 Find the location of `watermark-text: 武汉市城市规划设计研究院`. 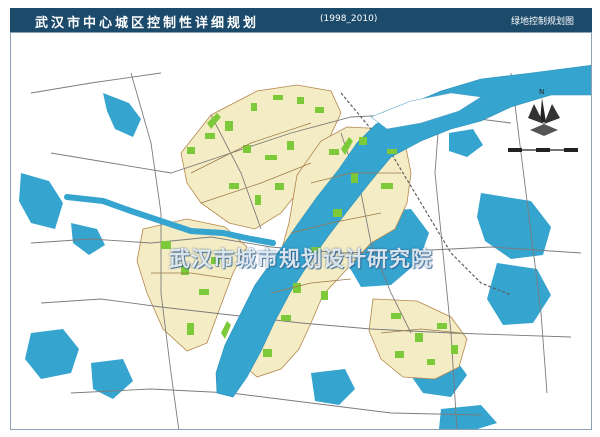

watermark-text: 武汉市城市规划设计研究院 is located at coordinates (301, 259).